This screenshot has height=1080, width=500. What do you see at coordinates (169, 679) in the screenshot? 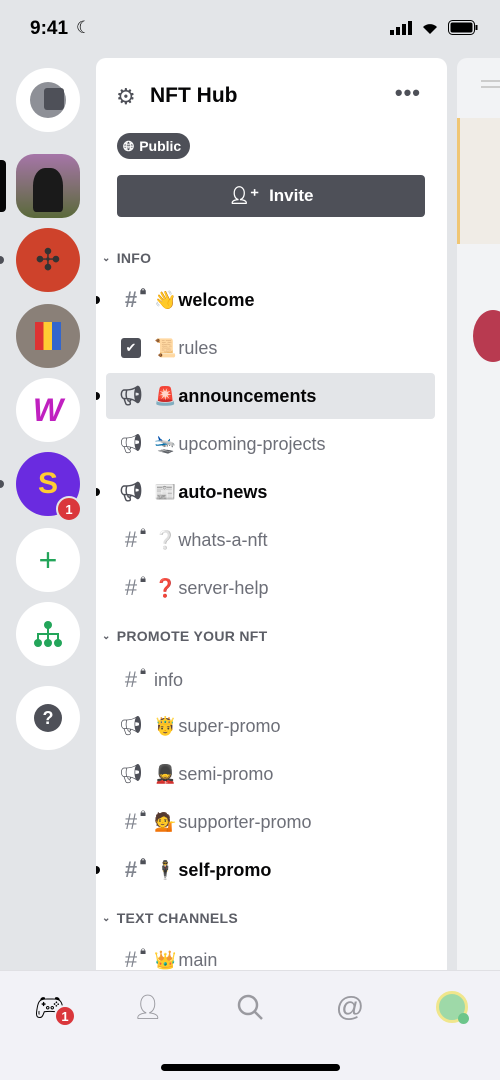
I see `channel-name: info` at bounding box center [169, 679].